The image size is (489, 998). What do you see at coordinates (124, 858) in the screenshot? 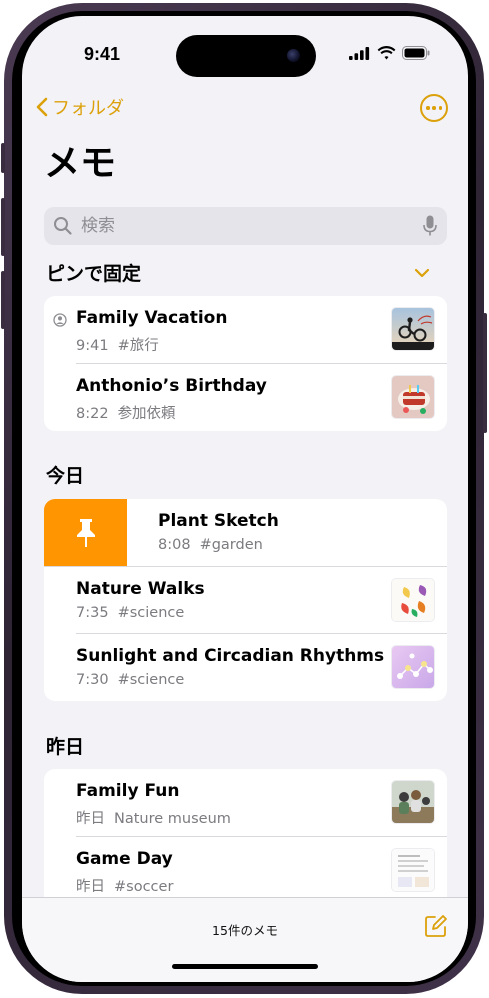
I see `note-title: Game Day` at bounding box center [124, 858].